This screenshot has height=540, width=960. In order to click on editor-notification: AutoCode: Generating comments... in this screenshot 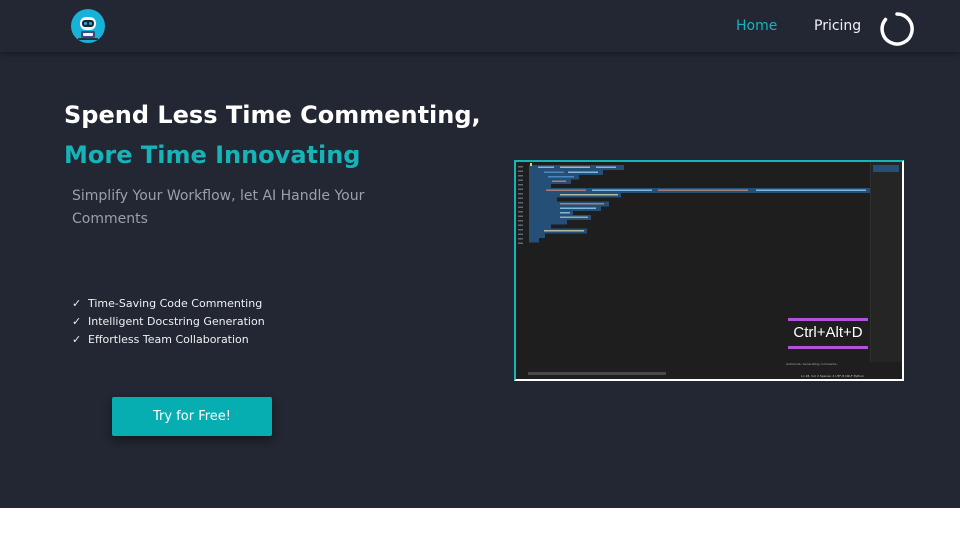, I will do `click(813, 364)`.